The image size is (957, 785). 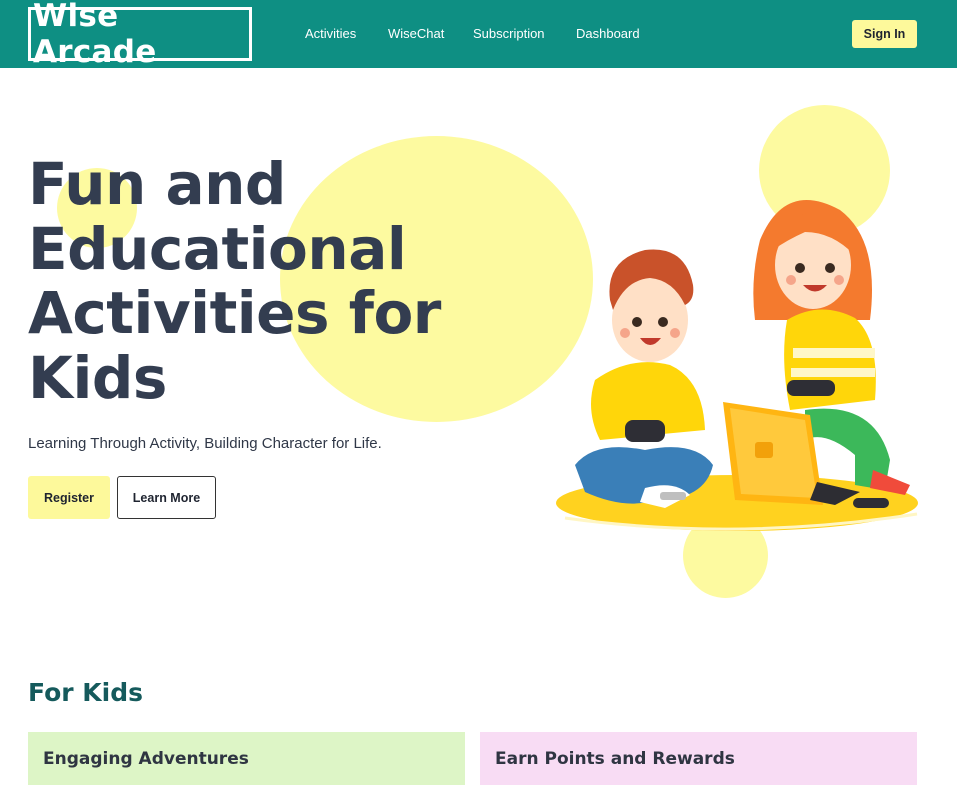 What do you see at coordinates (69, 497) in the screenshot?
I see `register-button: Register` at bounding box center [69, 497].